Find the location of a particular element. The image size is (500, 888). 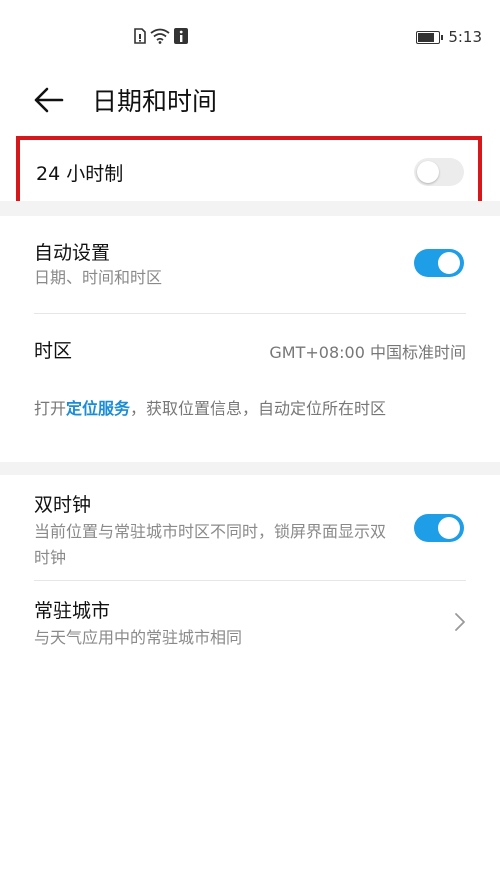

info-icon is located at coordinates (181, 36).